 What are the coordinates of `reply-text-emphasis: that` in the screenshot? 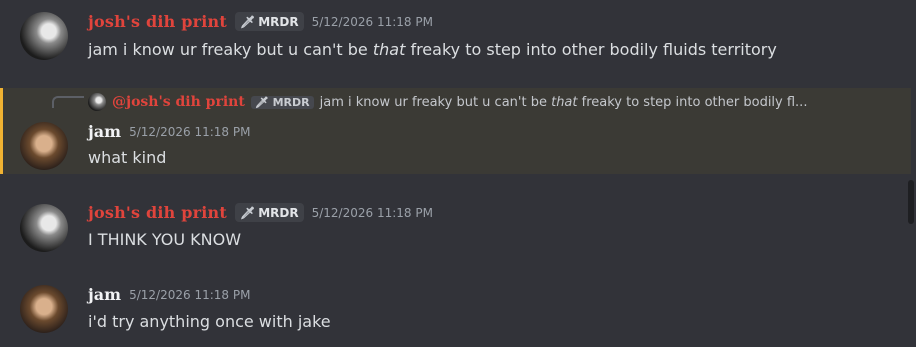 It's located at (564, 102).